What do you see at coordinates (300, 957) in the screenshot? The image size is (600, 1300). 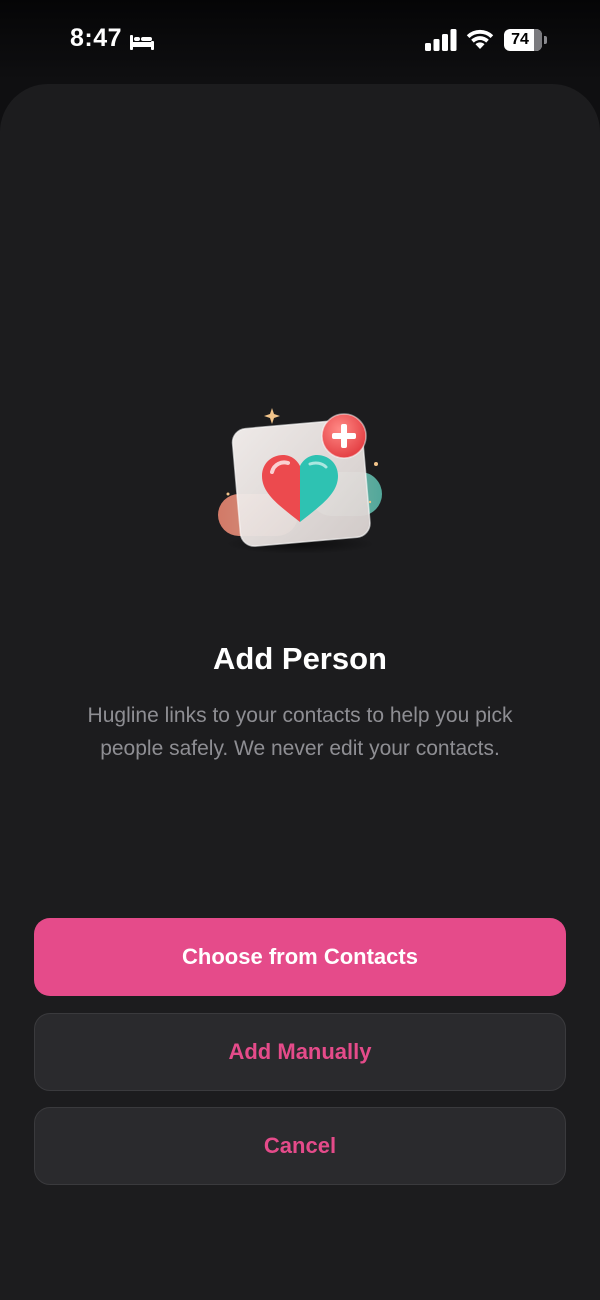 I see `choose-from-contacts-button: Choose from Contacts` at bounding box center [300, 957].